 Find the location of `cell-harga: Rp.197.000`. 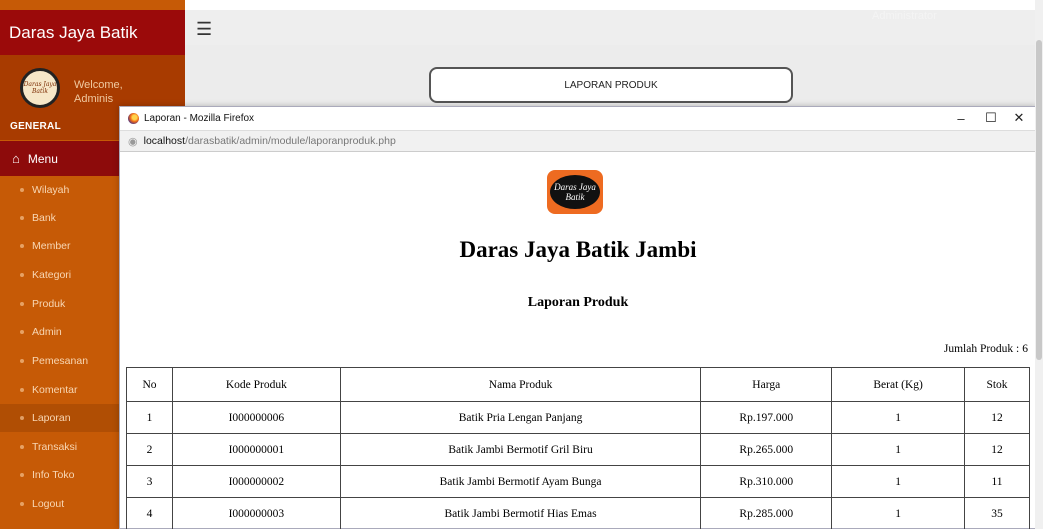

cell-harga: Rp.197.000 is located at coordinates (766, 417).